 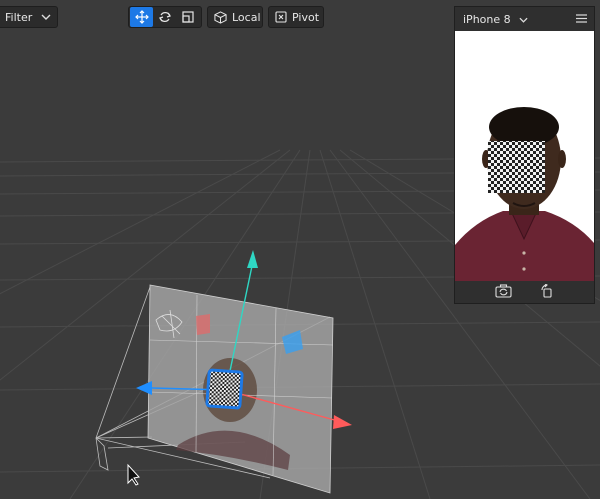 I want to click on mouse-cursor-icon, so click(x=133, y=474).